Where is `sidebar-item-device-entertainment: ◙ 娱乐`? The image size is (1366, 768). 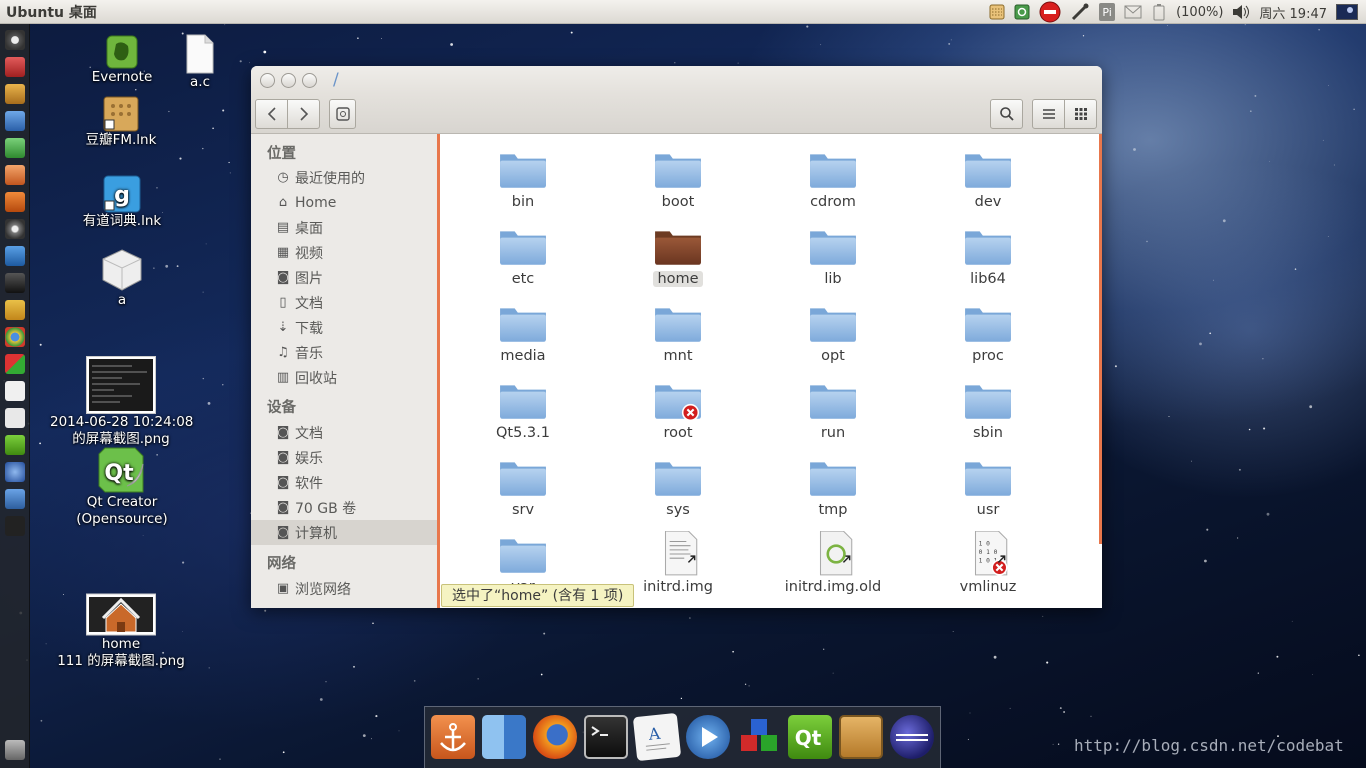
sidebar-item-device-entertainment: ◙ 娱乐 is located at coordinates (344, 457).